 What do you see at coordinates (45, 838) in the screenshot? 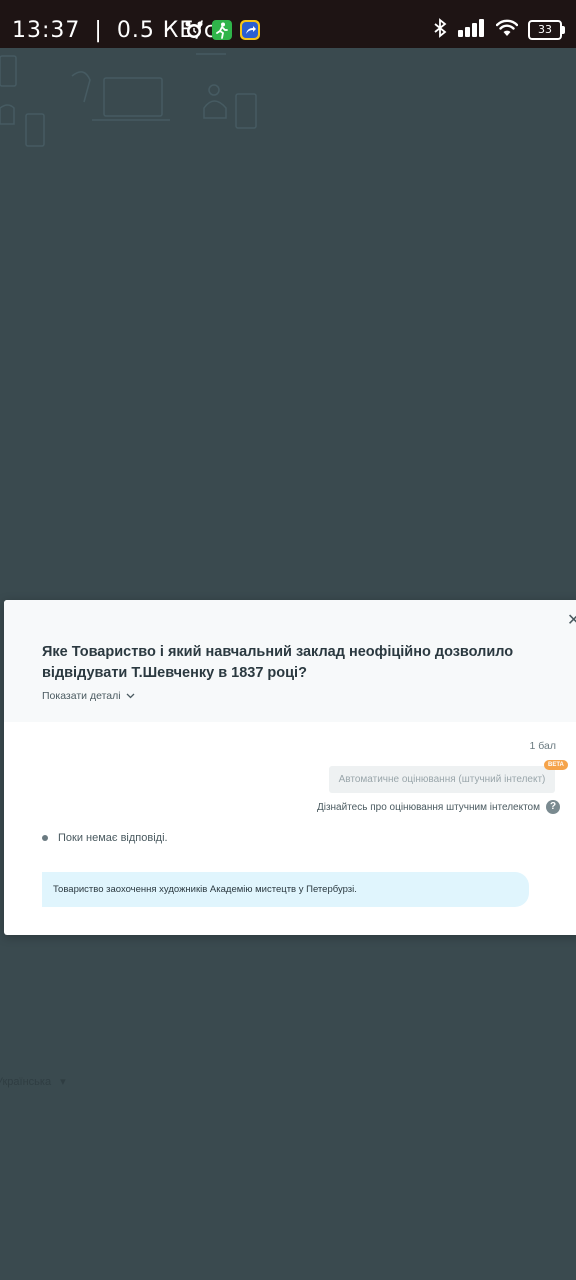
I see `bullet-icon` at bounding box center [45, 838].